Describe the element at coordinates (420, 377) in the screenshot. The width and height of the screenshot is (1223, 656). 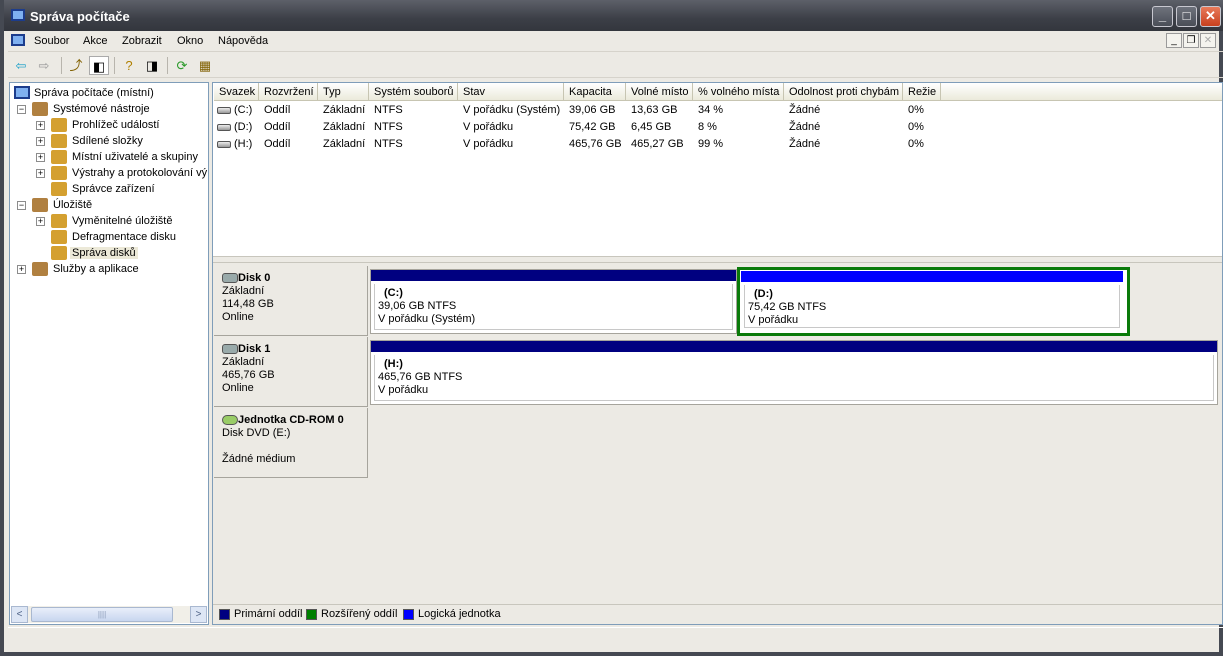
I see `partition-size: 465,76 GB NTFS` at that location.